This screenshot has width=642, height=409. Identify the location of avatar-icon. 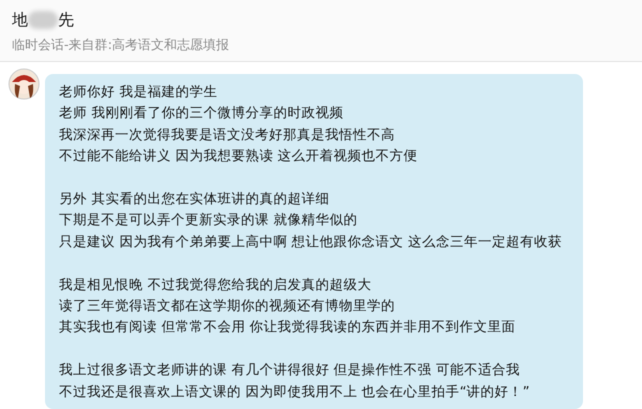
(24, 84).